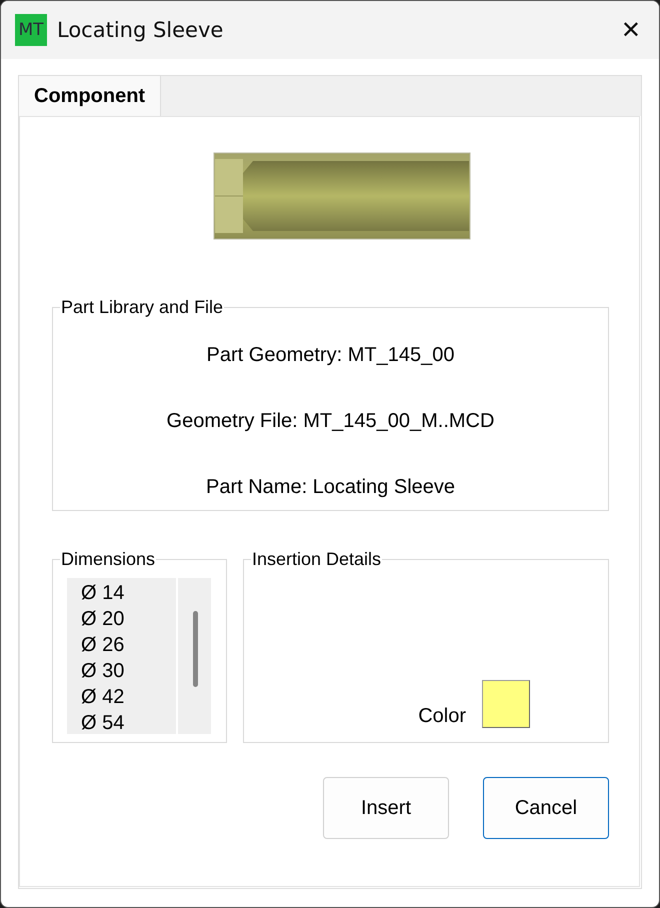 The image size is (660, 908). Describe the element at coordinates (630, 30) in the screenshot. I see `close-button: ✕` at that location.